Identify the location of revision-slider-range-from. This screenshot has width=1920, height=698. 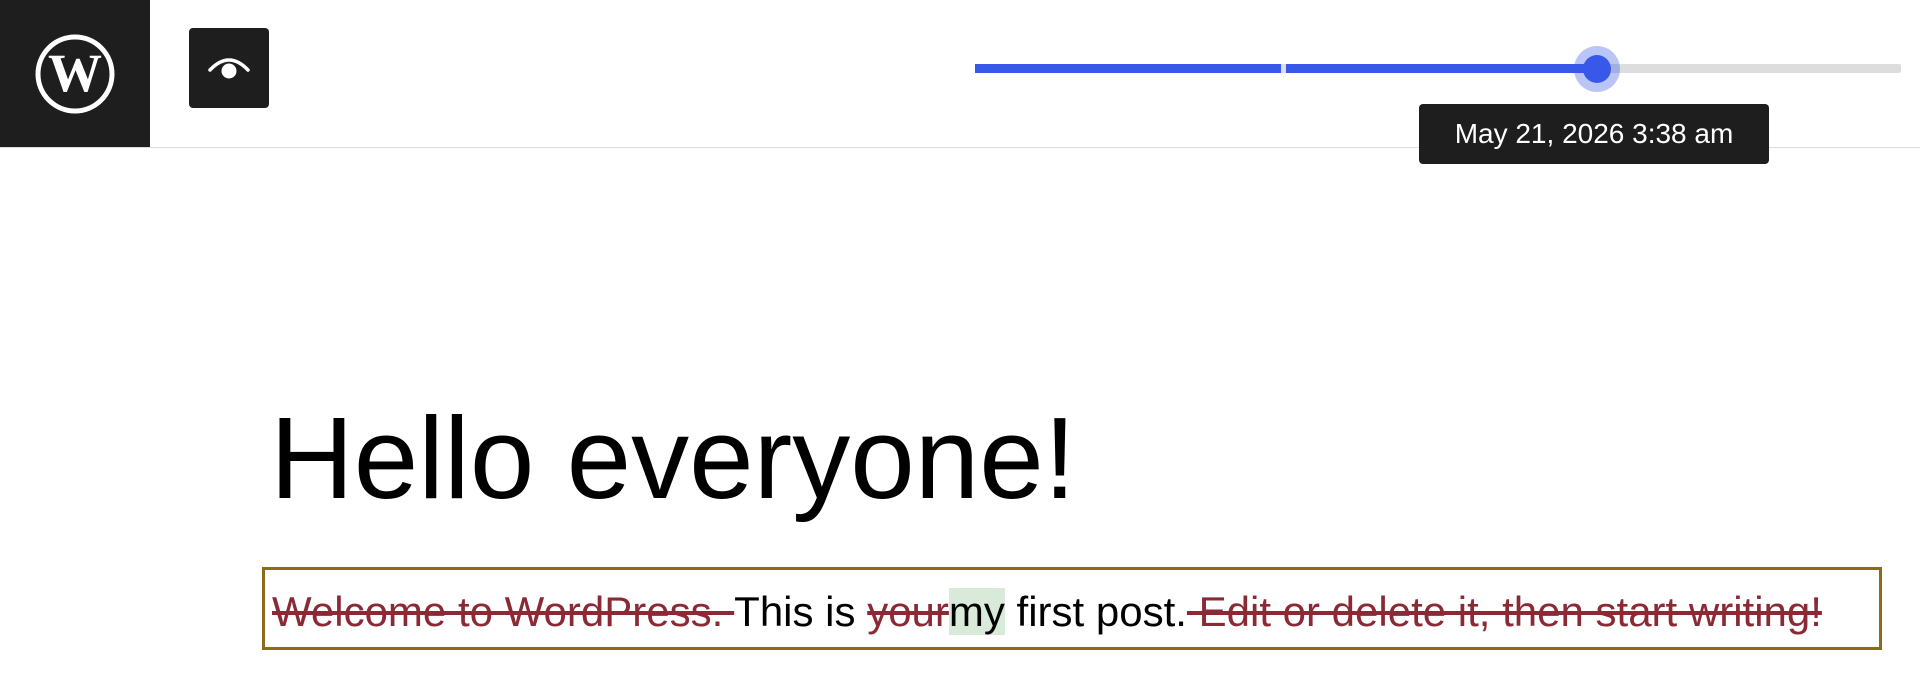
(1128, 68).